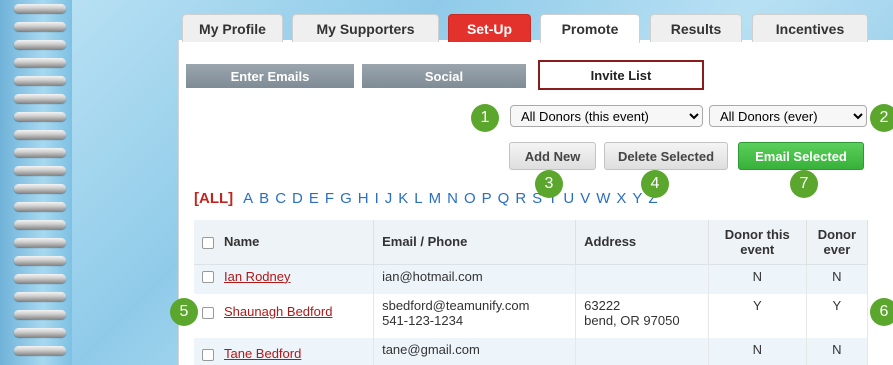 The image size is (893, 365). Describe the element at coordinates (489, 28) in the screenshot. I see `tab-set-up: Set-Up` at that location.